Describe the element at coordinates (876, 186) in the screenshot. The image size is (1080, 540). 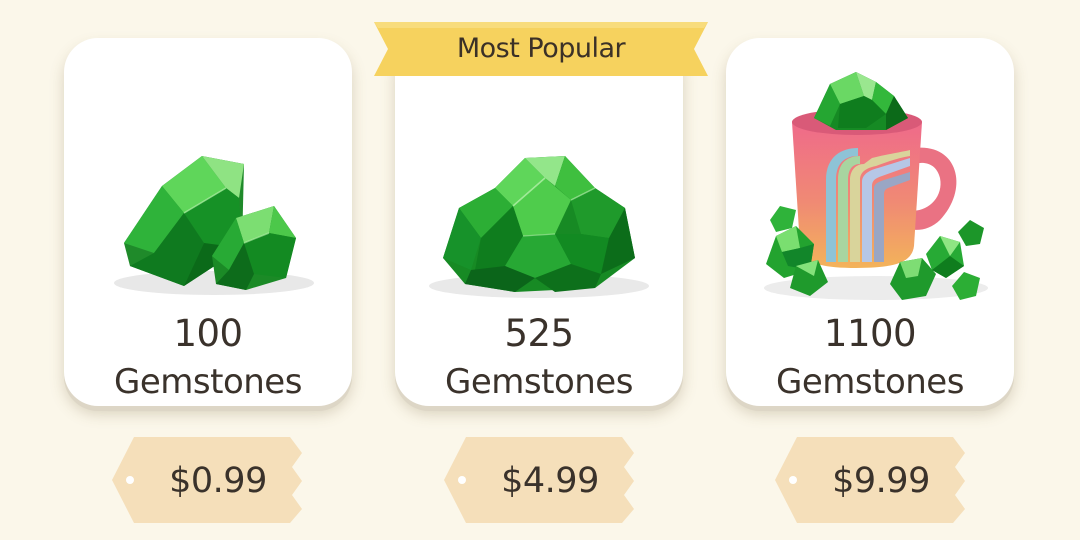
I see `rainbow-mug-gems-icon` at that location.